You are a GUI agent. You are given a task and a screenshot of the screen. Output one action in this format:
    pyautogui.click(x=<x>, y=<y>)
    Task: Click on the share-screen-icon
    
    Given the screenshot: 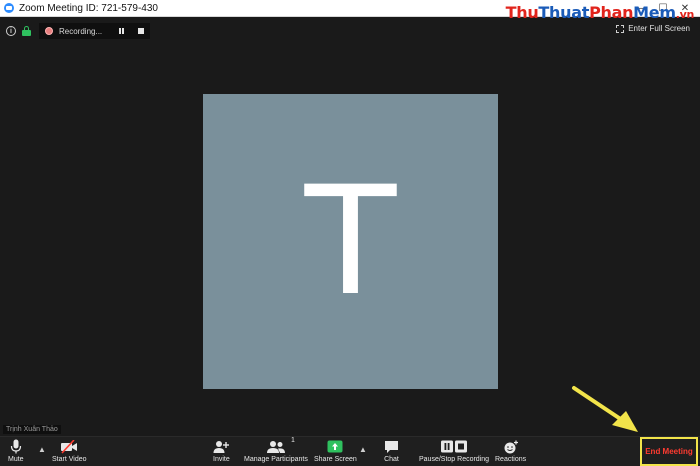 What is the action you would take?
    pyautogui.click(x=335, y=446)
    